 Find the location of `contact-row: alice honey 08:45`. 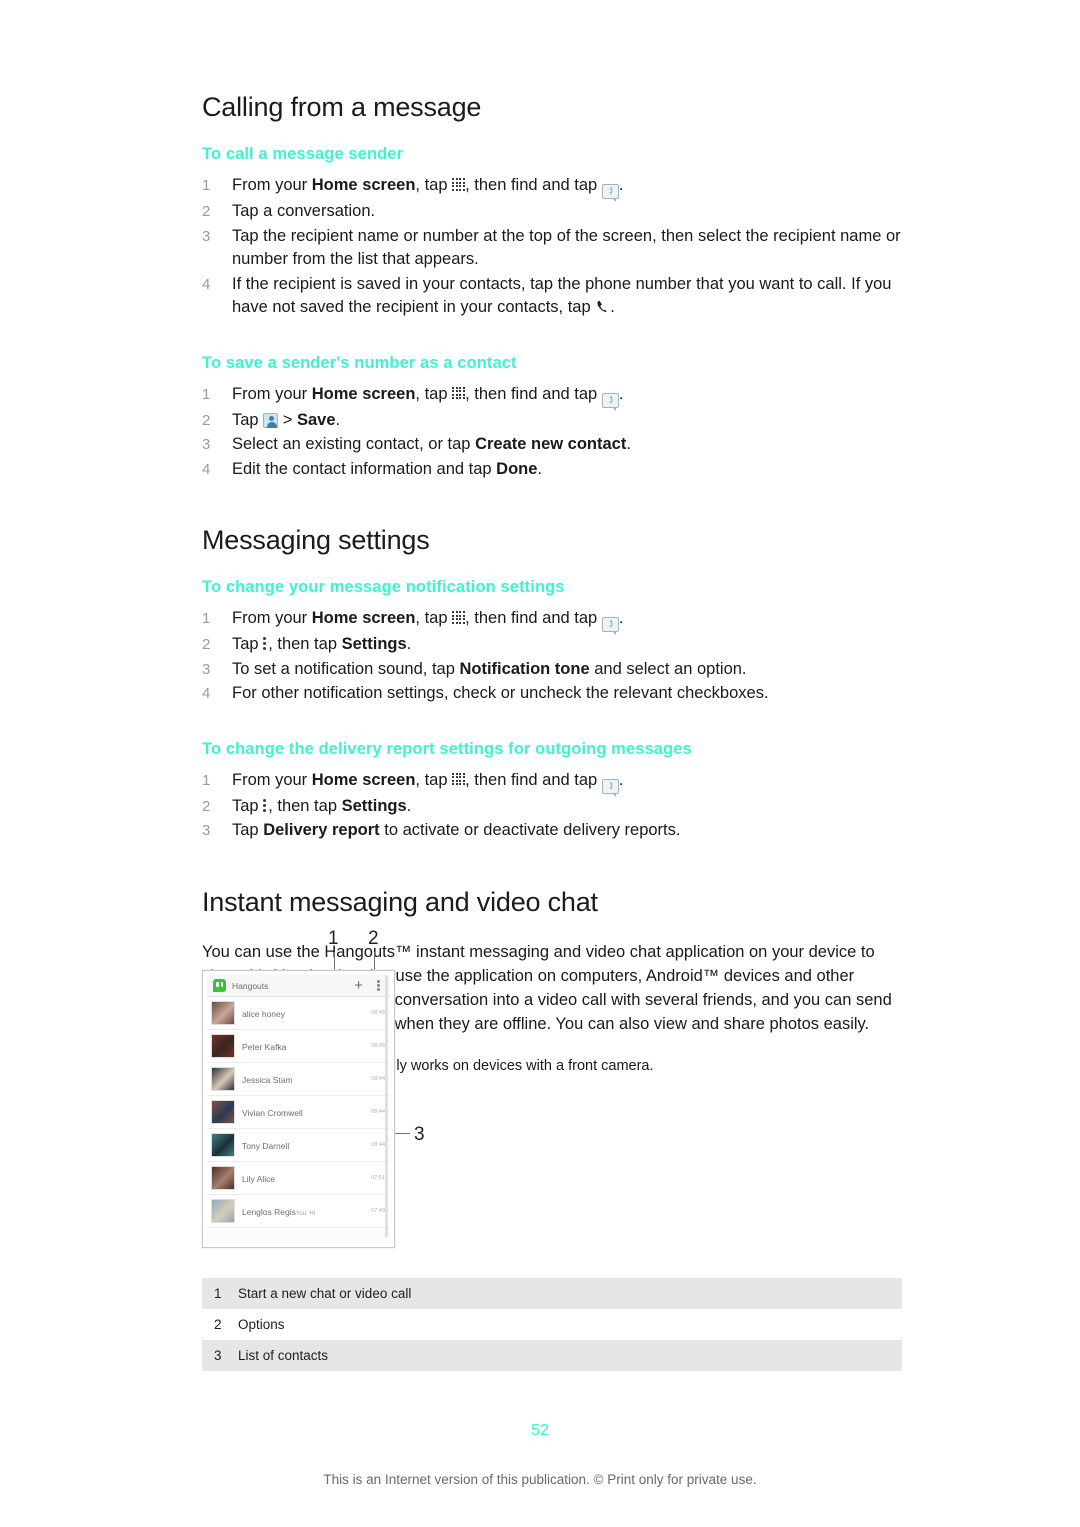

contact-row: alice honey 08:45 is located at coordinates (298, 1013).